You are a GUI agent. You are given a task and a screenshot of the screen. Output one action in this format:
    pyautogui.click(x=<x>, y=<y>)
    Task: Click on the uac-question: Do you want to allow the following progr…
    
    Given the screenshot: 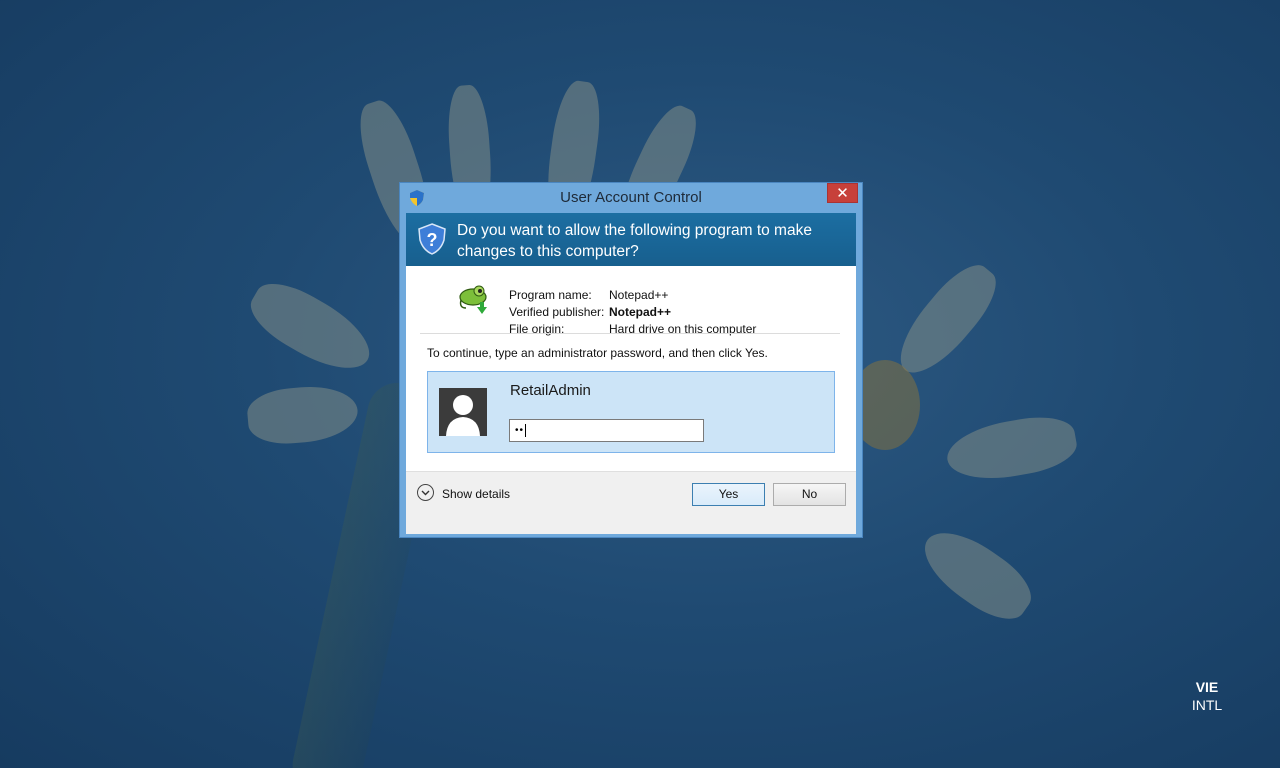 What is the action you would take?
    pyautogui.click(x=634, y=241)
    